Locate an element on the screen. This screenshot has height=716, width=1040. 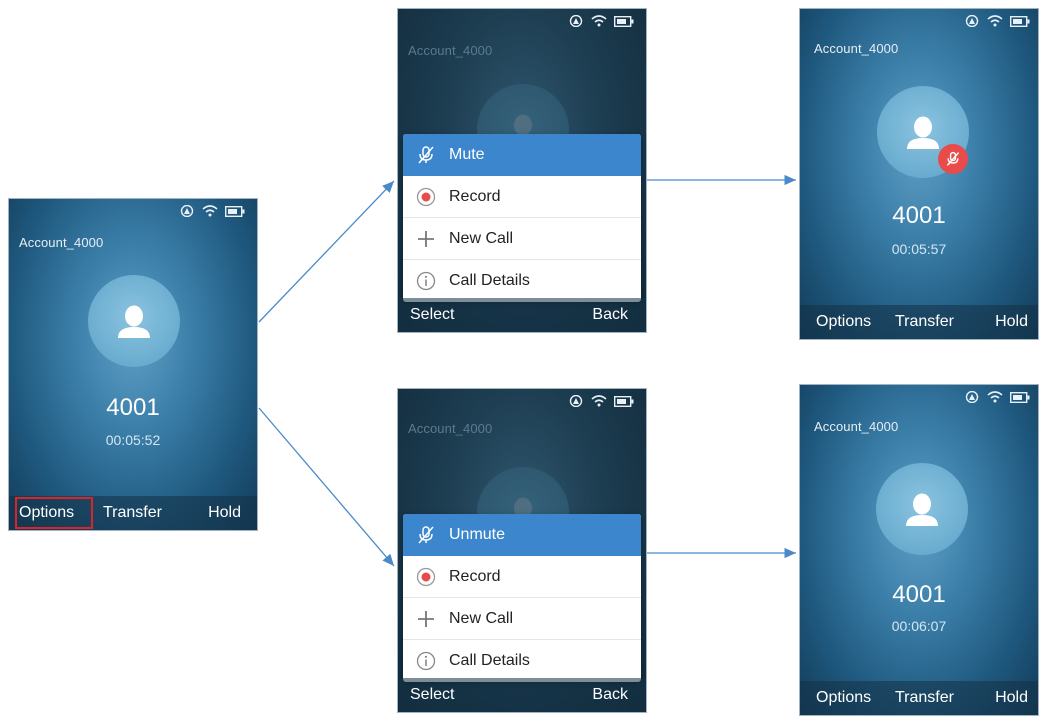
options-highlight-box is located at coordinates (54, 513).